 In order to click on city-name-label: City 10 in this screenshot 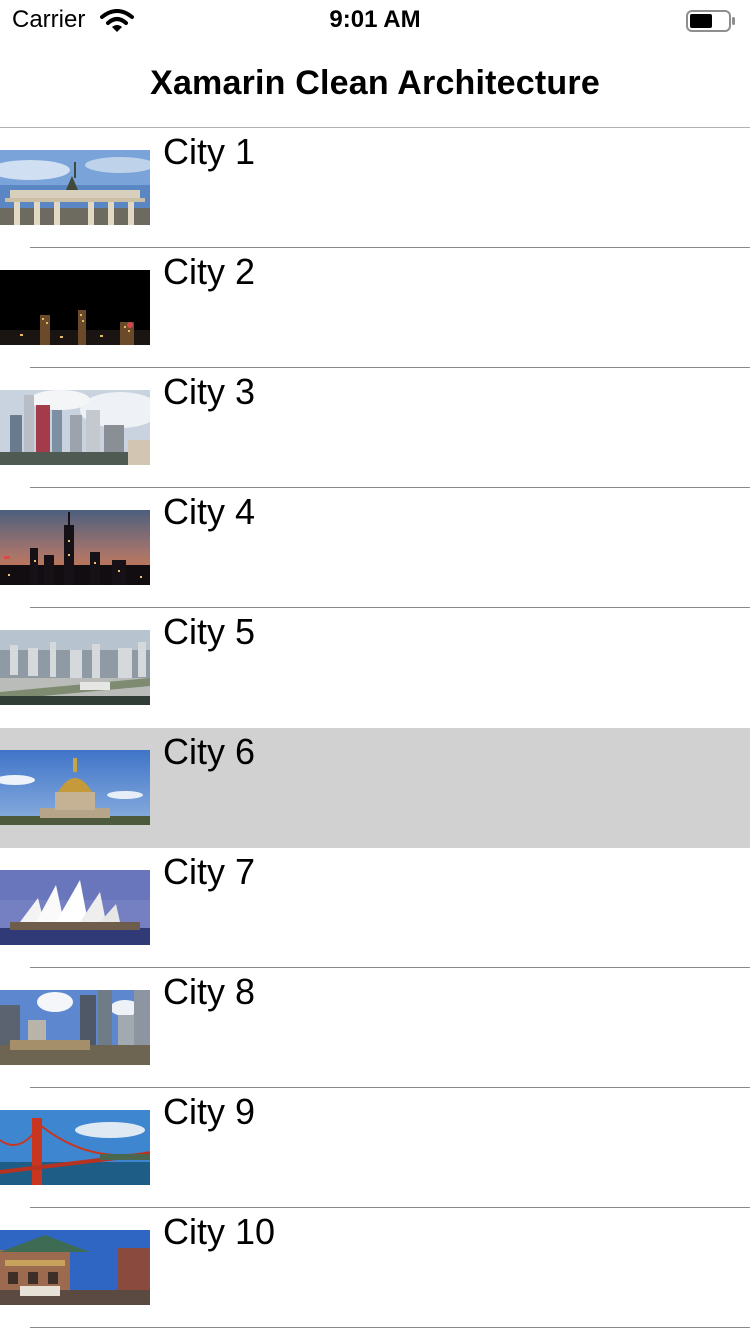, I will do `click(219, 1231)`.